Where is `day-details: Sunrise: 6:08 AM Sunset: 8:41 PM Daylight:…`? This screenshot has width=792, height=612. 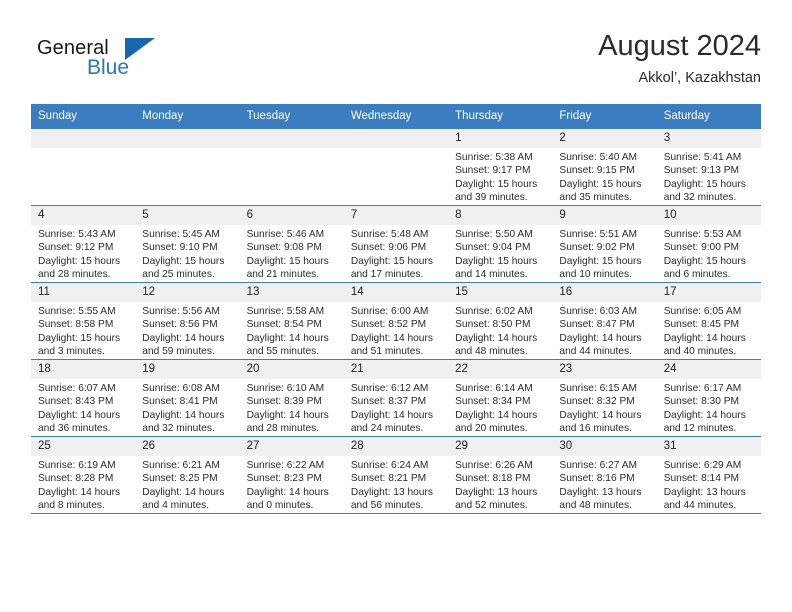
day-details: Sunrise: 6:08 AM Sunset: 8:41 PM Daylight:… is located at coordinates (187, 407).